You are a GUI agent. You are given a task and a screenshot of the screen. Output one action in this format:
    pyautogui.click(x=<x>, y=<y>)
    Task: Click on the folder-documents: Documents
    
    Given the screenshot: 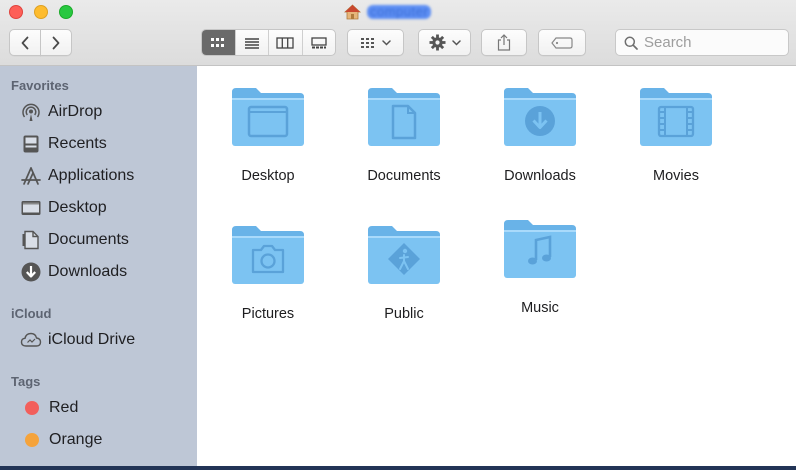 What is the action you would take?
    pyautogui.click(x=404, y=135)
    